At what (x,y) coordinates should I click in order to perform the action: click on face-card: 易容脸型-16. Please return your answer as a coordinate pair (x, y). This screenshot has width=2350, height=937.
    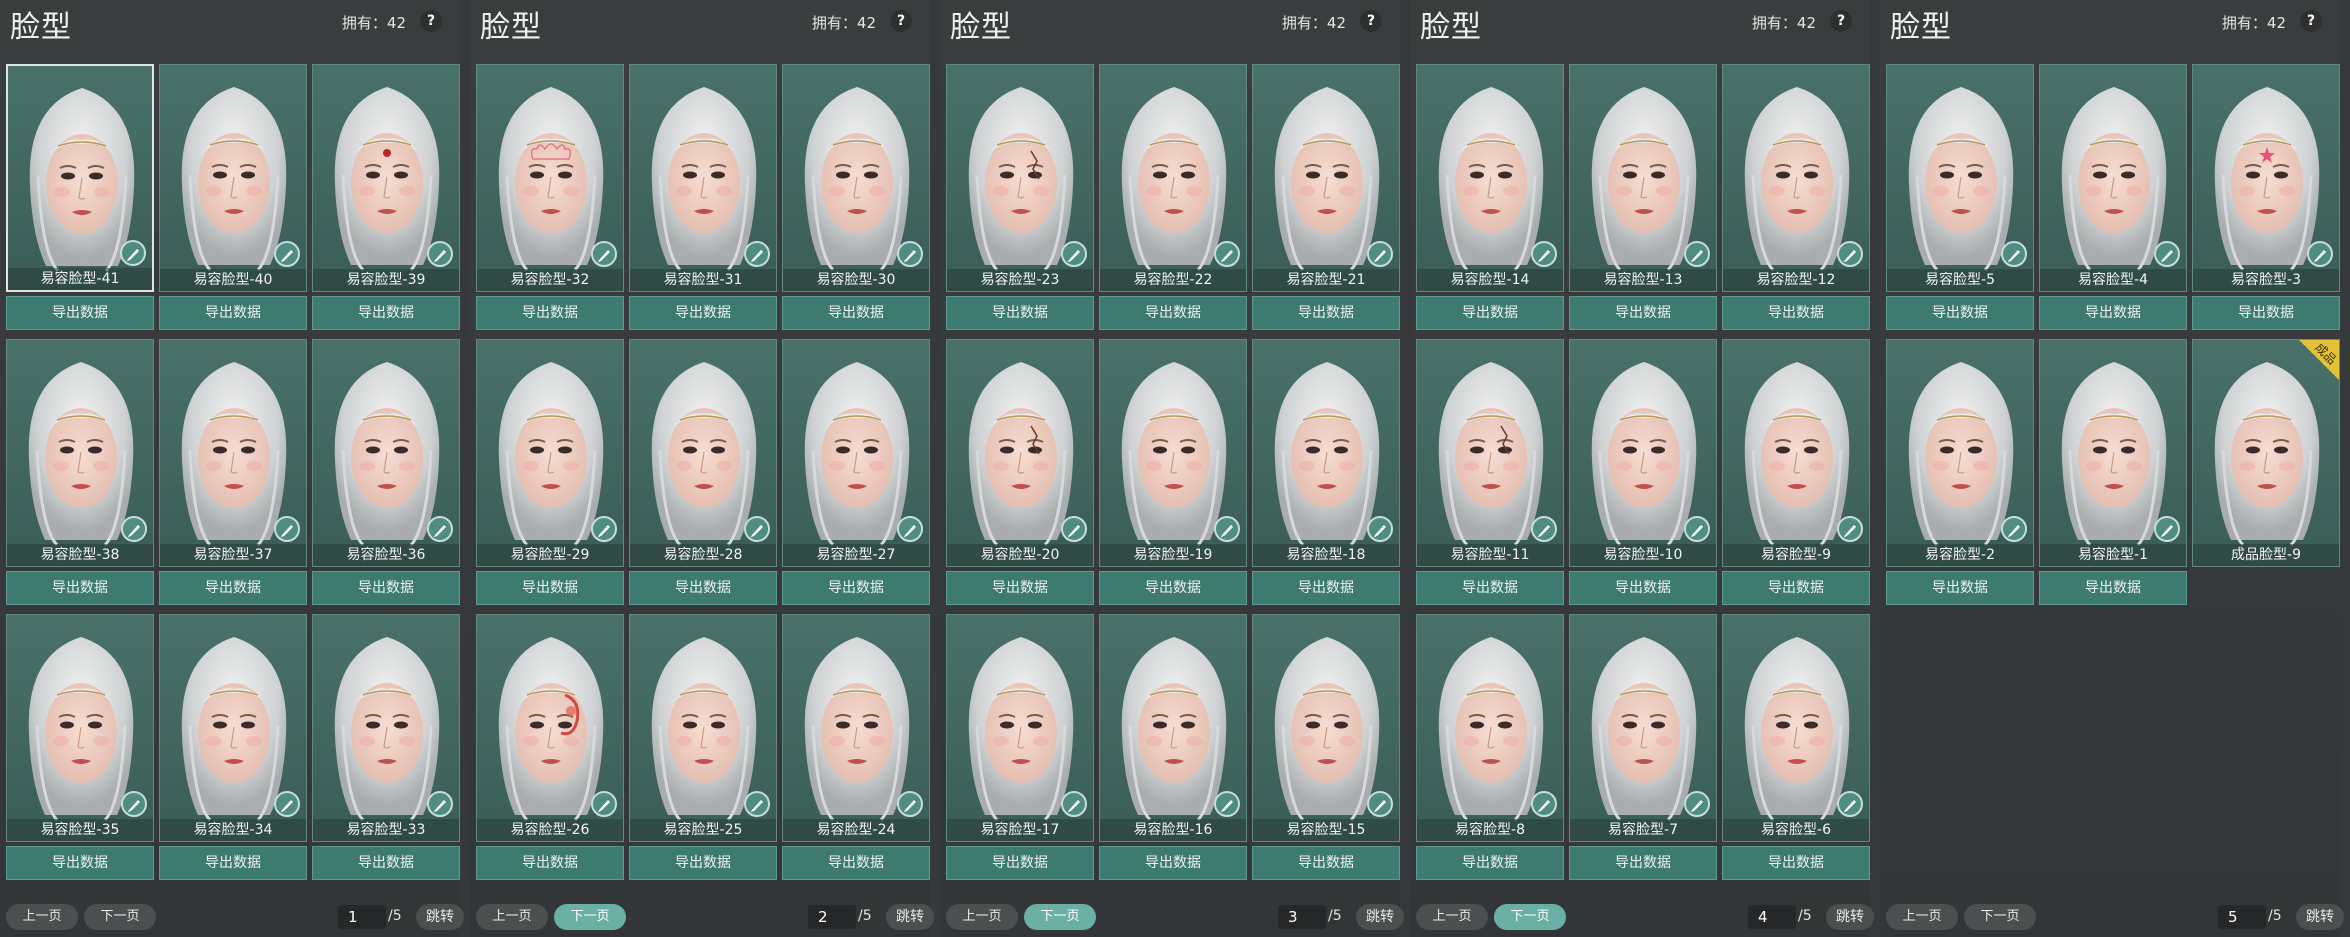
    Looking at the image, I should click on (1173, 728).